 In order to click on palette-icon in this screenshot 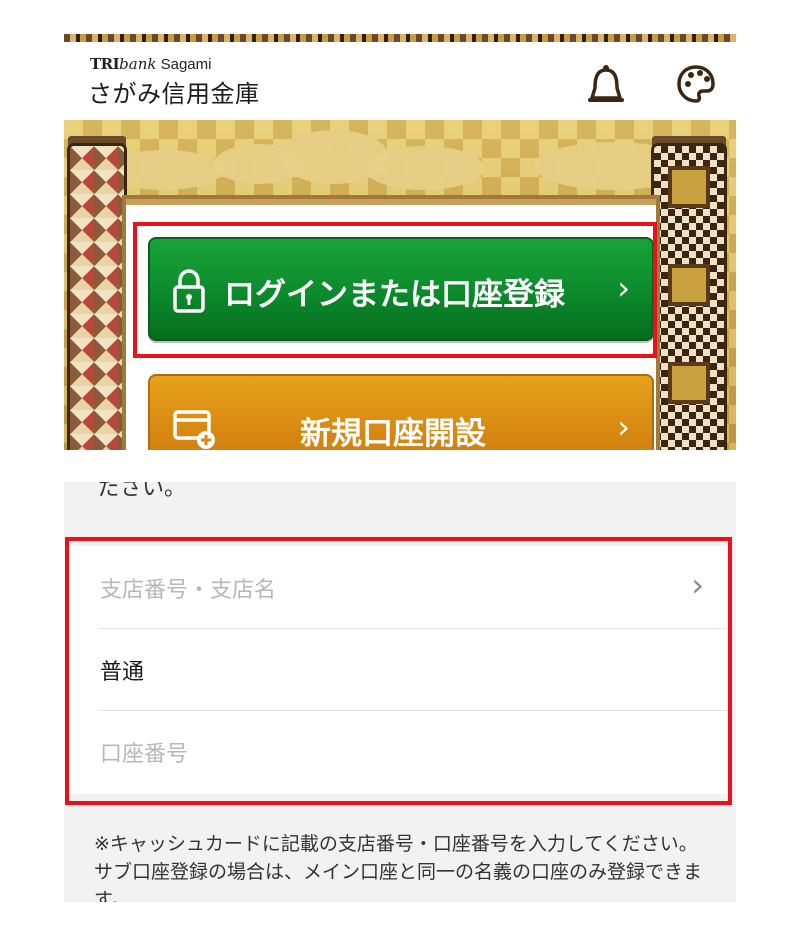, I will do `click(696, 84)`.